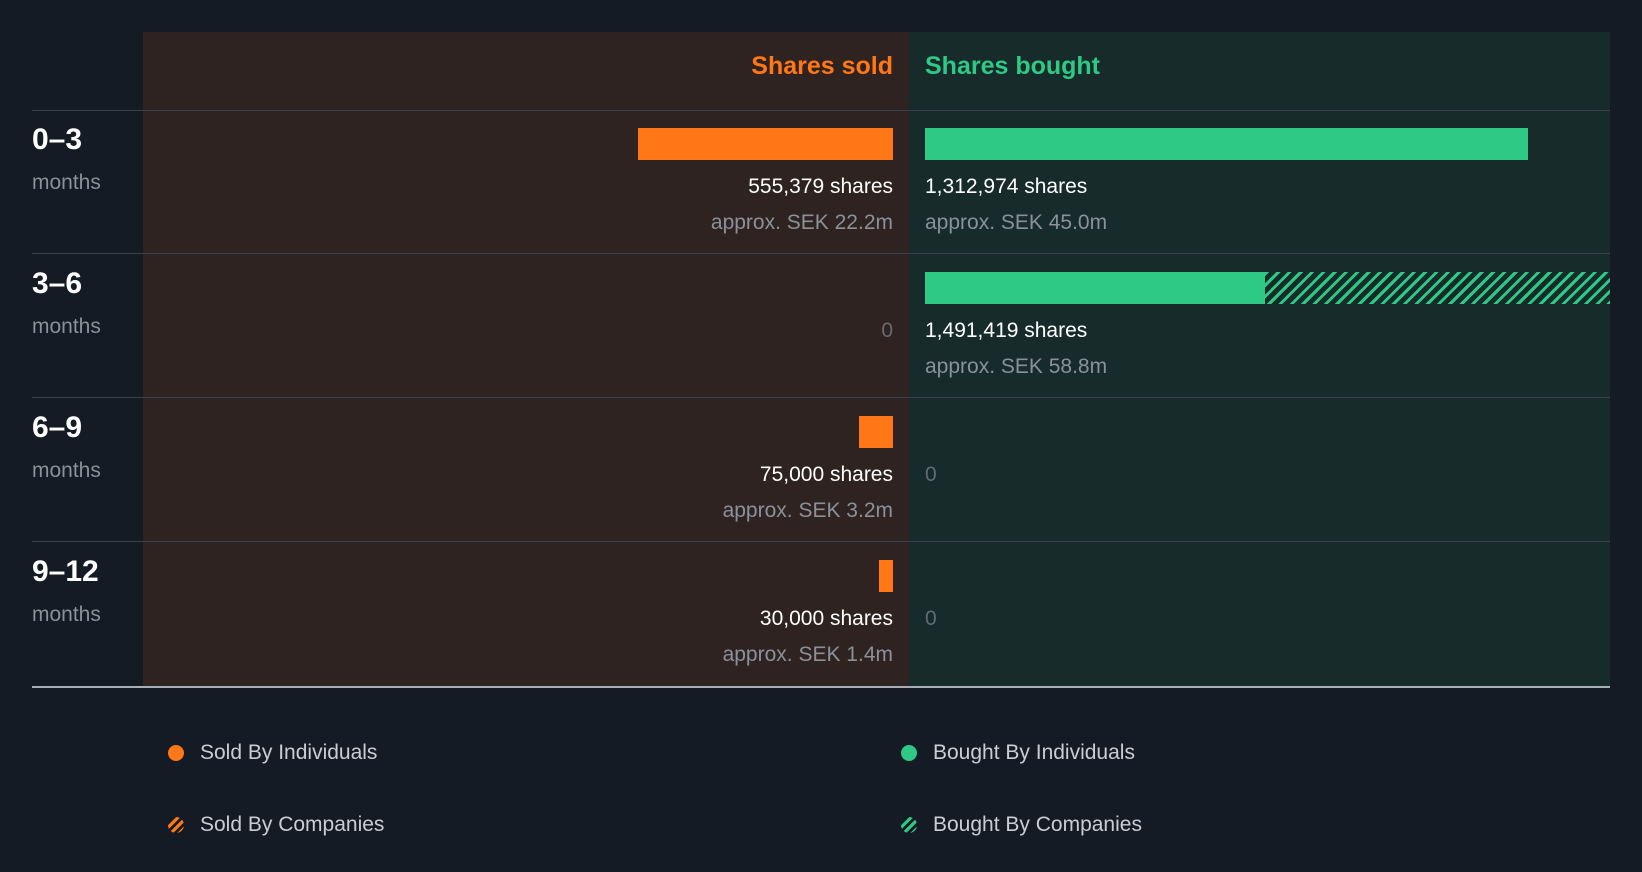 The image size is (1642, 872). I want to click on sold-value-label: approx. SEK 3.2m, so click(807, 510).